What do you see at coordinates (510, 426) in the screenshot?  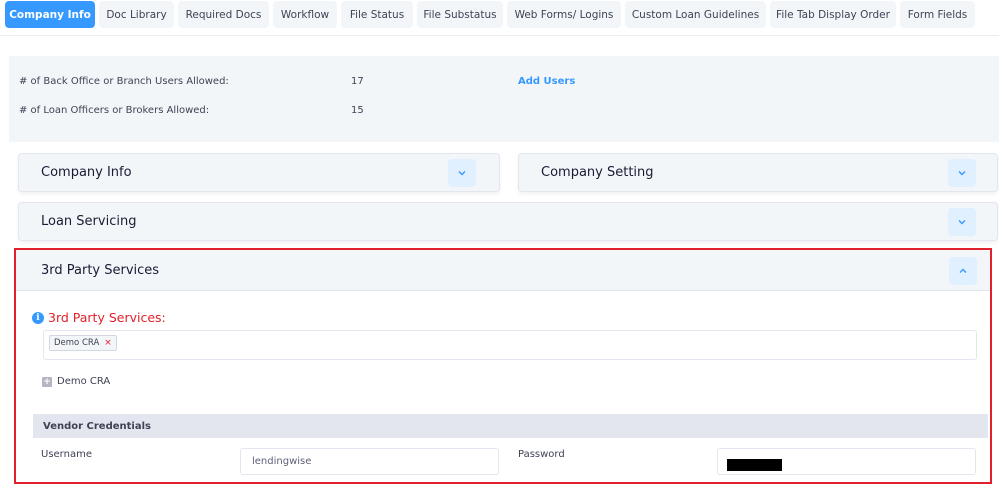 I see `vendor-credentials-bar: Vendor Credentials` at bounding box center [510, 426].